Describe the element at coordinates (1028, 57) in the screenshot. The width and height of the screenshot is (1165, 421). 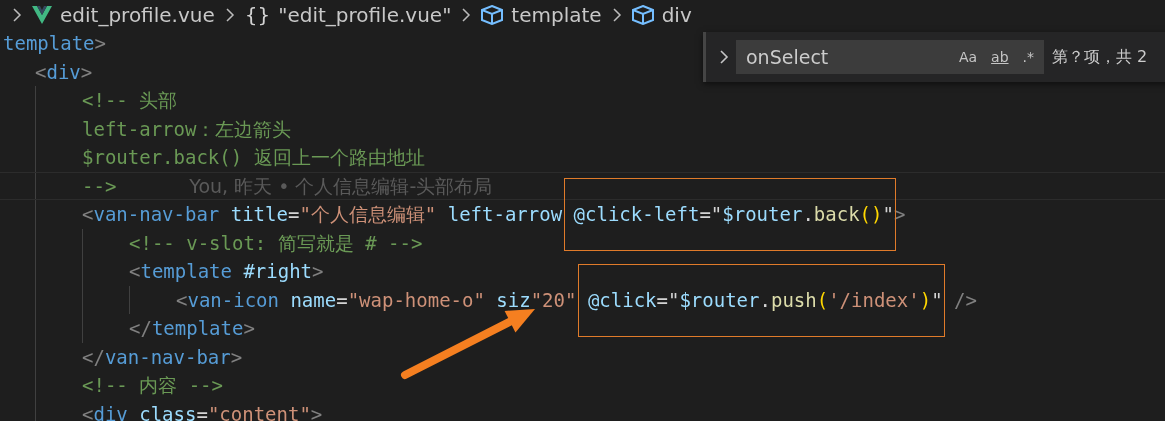
I see `find-option-toggle: .*` at that location.